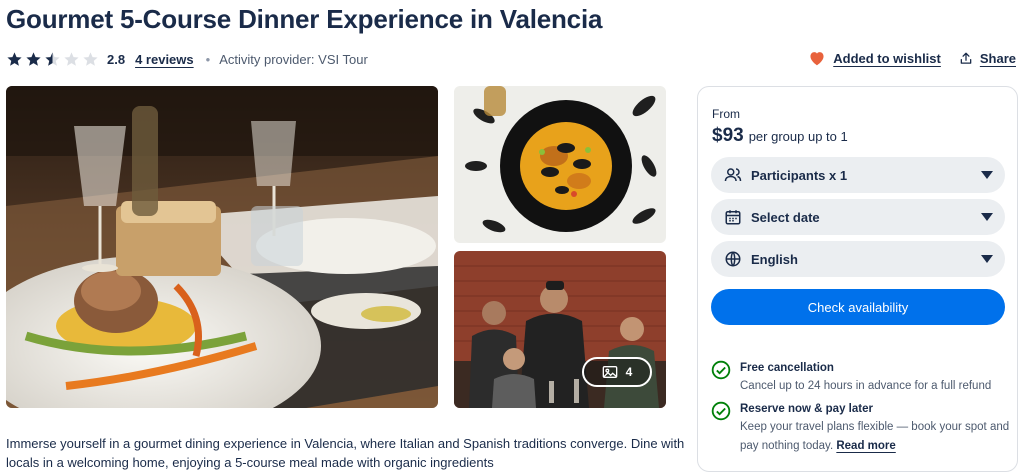 Image resolution: width=1024 pixels, height=476 pixels. Describe the element at coordinates (560, 164) in the screenshot. I see `photo-paella` at that location.